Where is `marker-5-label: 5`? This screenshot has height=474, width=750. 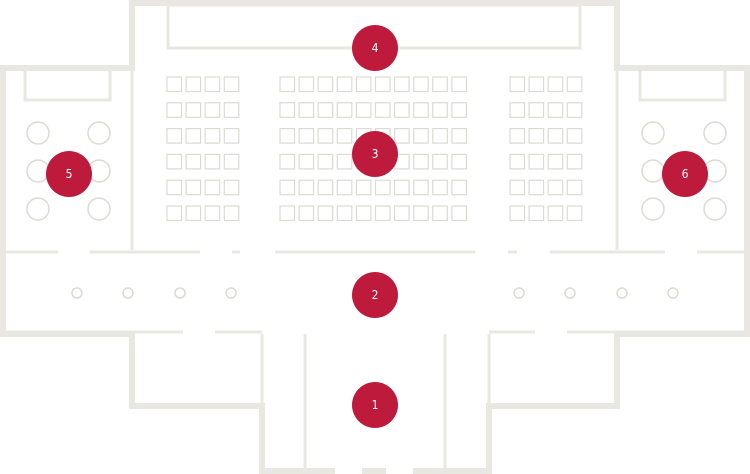
marker-5-label: 5 is located at coordinates (69, 174).